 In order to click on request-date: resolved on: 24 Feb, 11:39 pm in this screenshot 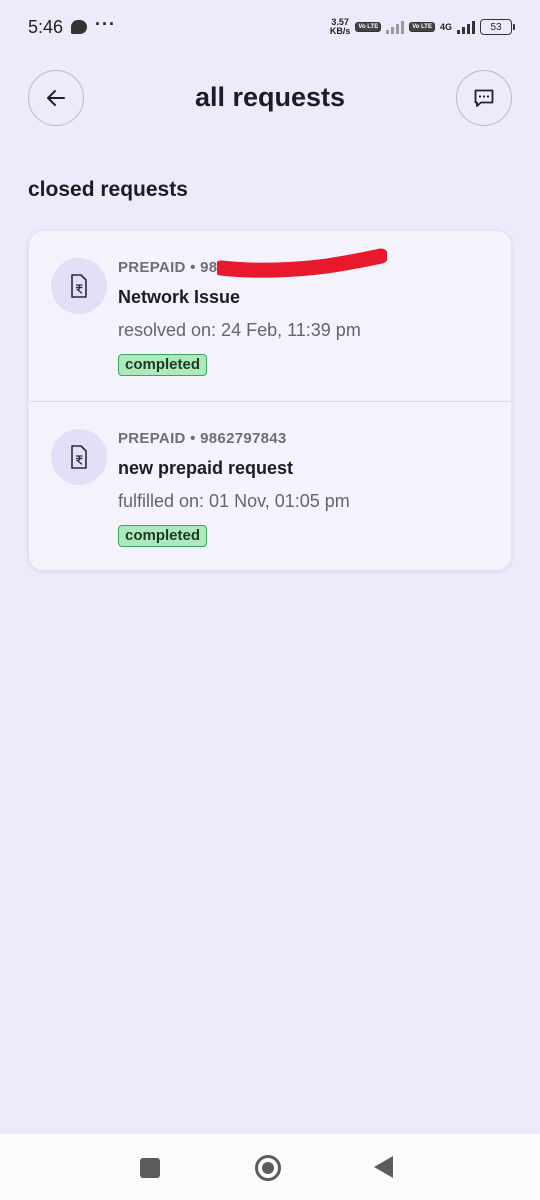, I will do `click(239, 330)`.